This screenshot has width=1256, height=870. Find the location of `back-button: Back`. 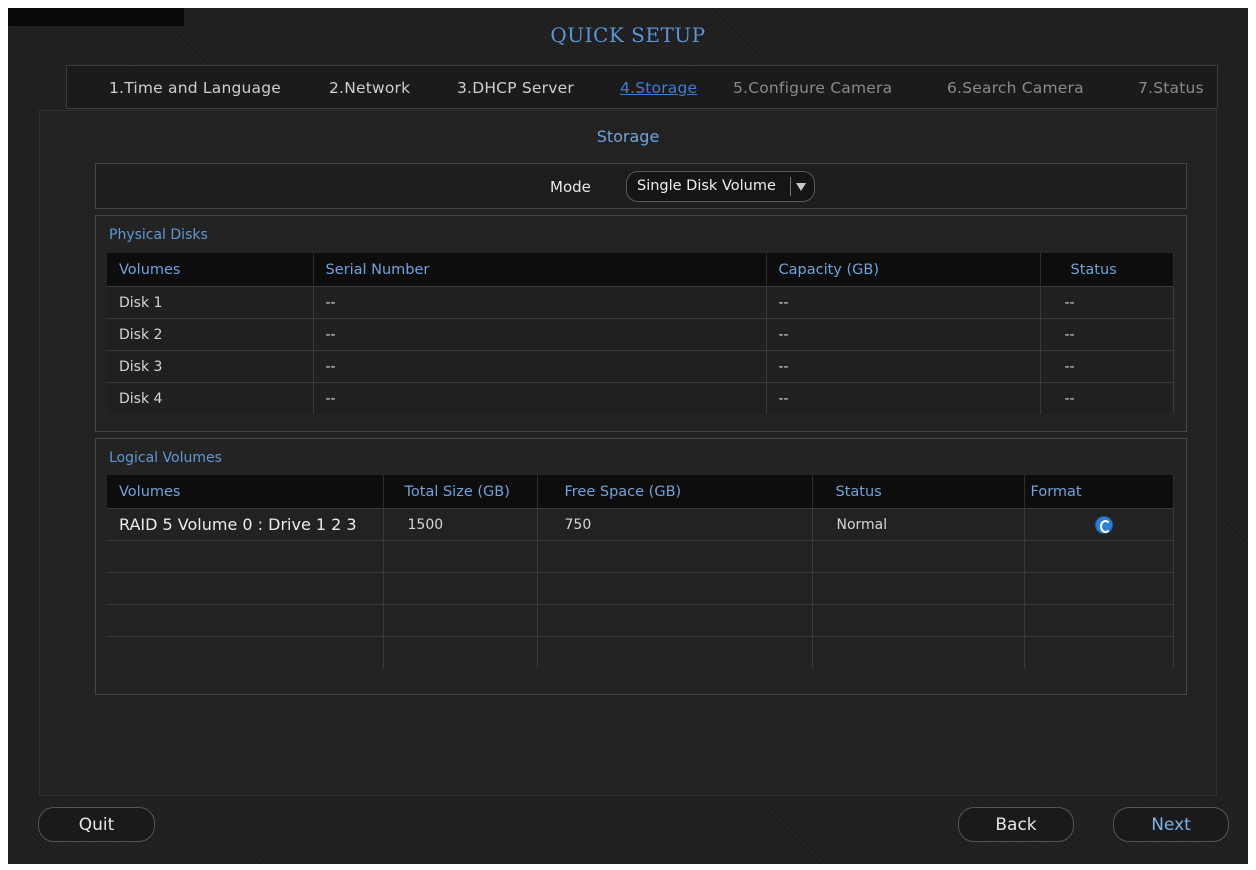

back-button: Back is located at coordinates (1016, 824).